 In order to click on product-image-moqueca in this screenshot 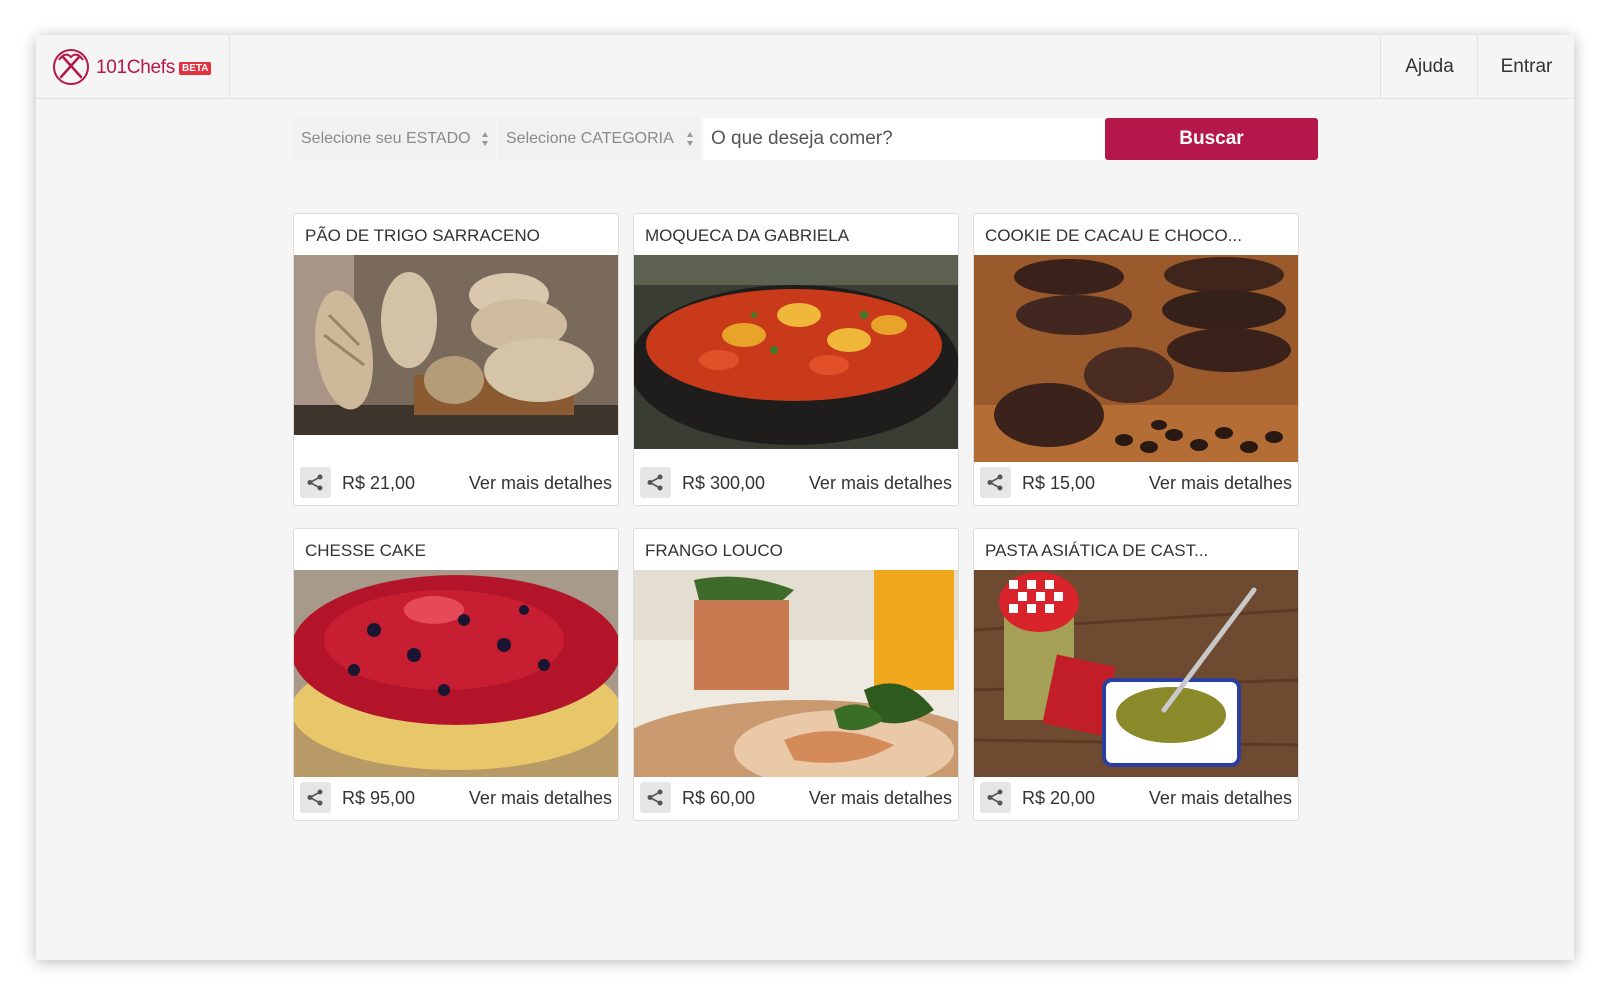, I will do `click(796, 352)`.